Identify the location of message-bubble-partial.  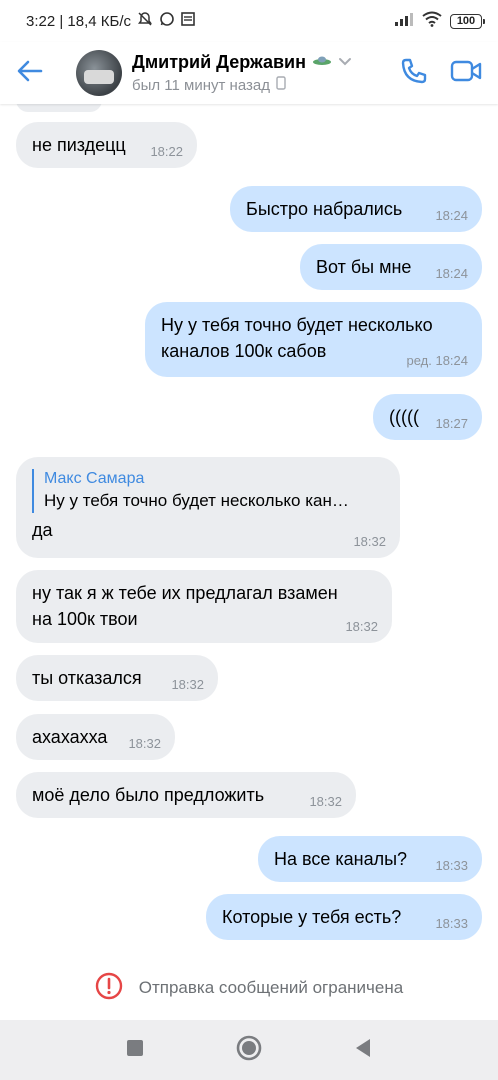
(59, 108).